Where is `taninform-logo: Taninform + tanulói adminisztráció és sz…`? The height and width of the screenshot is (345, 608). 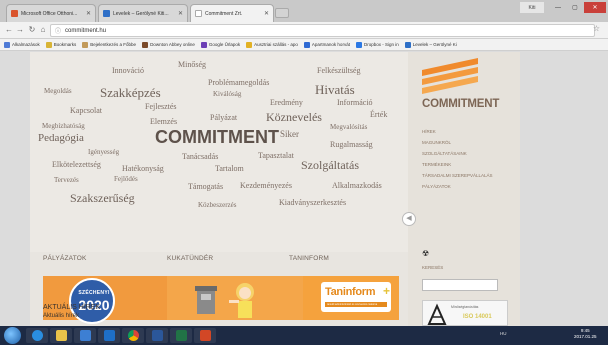 taninform-logo: Taninform + tanulói adminisztráció és sz… is located at coordinates (356, 297).